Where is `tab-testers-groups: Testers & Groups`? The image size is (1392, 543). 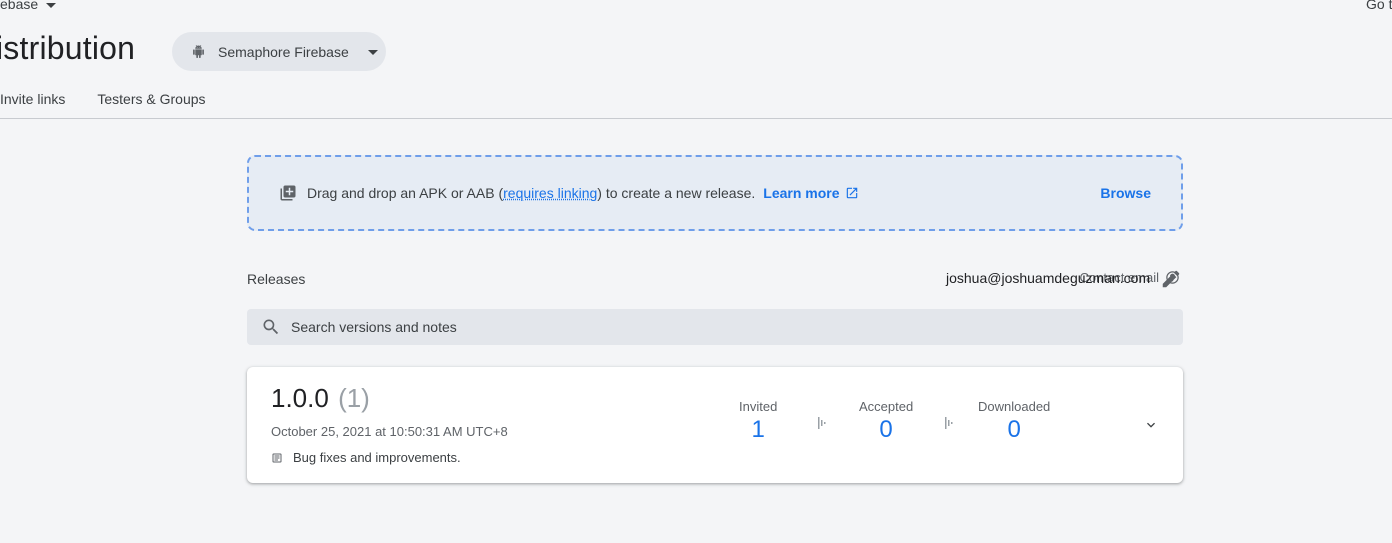
tab-testers-groups: Testers & Groups is located at coordinates (151, 99).